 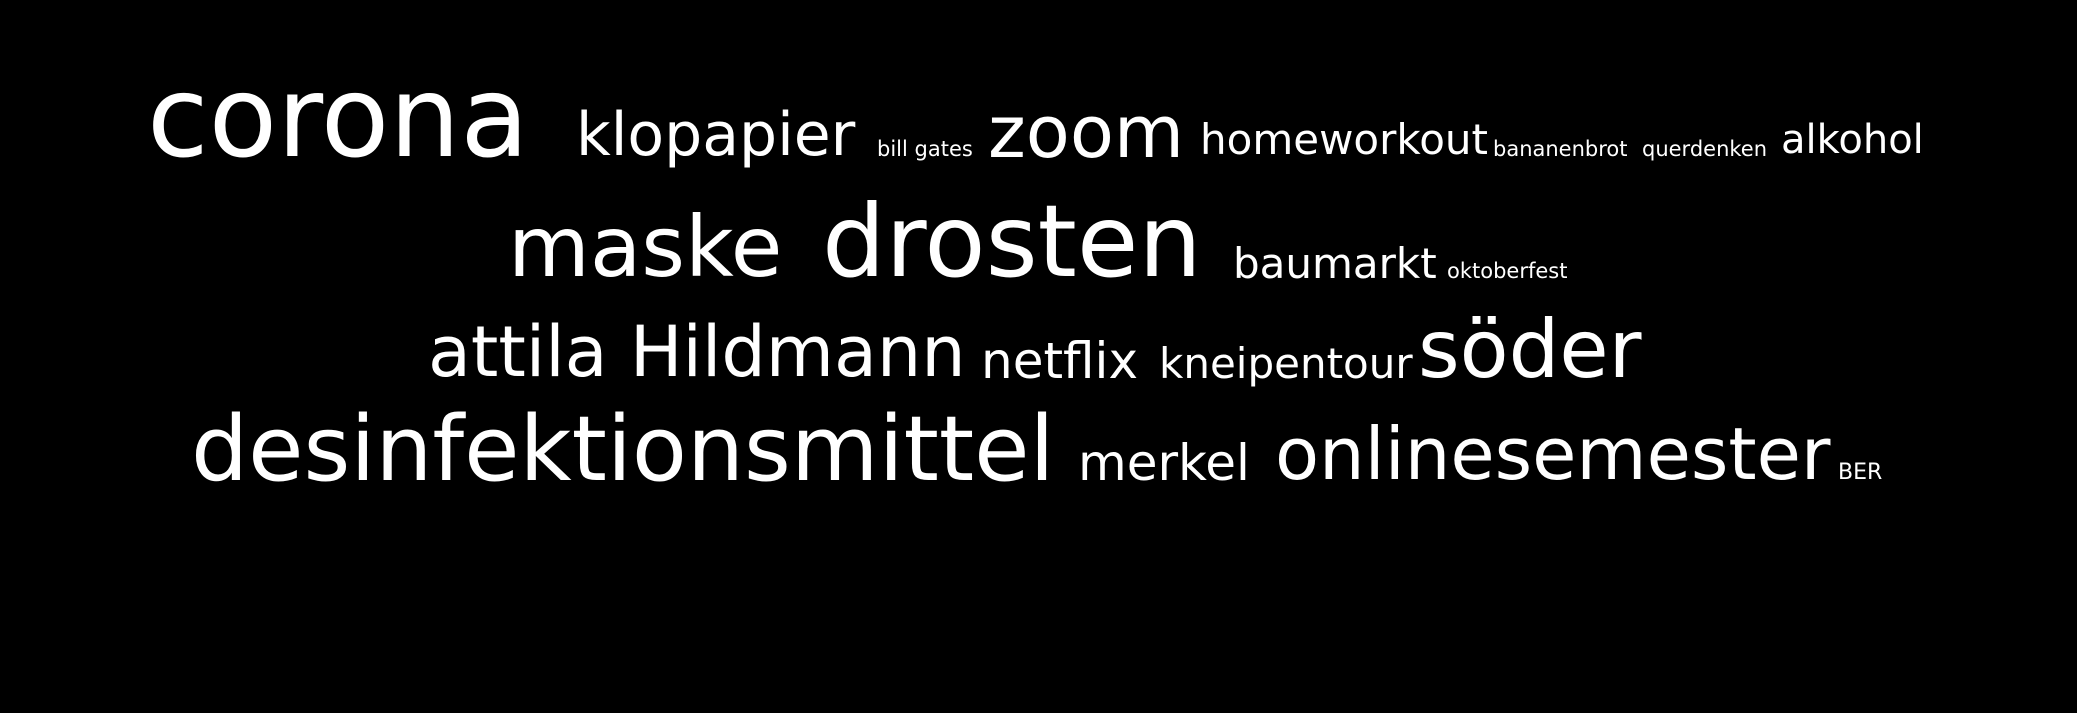 What do you see at coordinates (1852, 140) in the screenshot?
I see `word-alkohol: alkohol` at bounding box center [1852, 140].